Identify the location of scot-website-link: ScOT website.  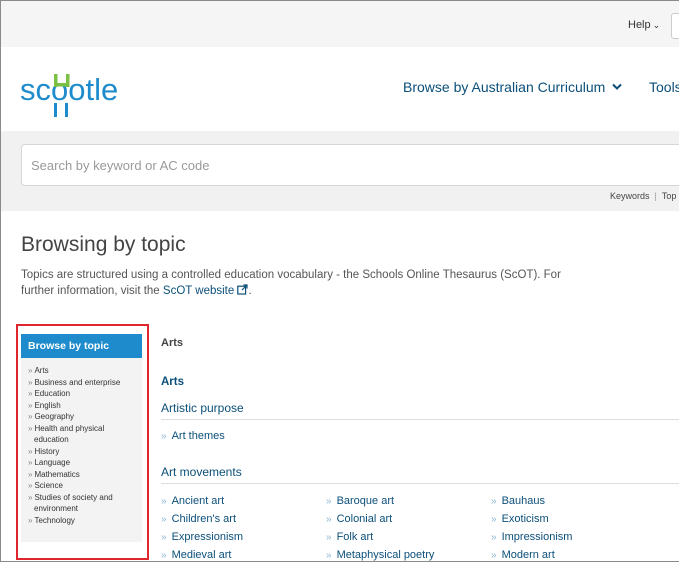
(205, 290).